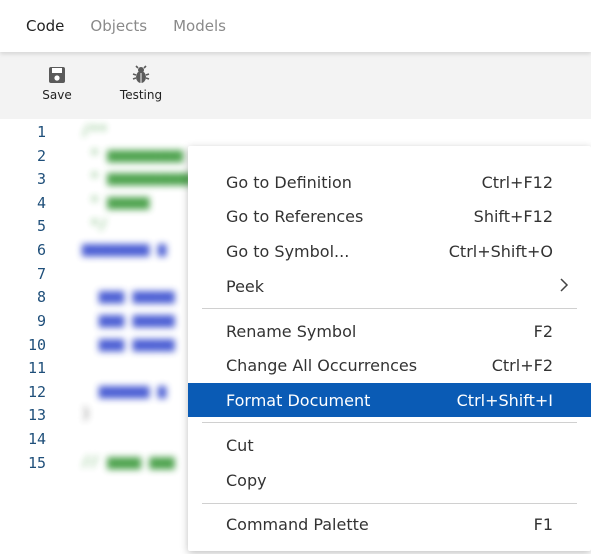  Describe the element at coordinates (389, 216) in the screenshot. I see `menu-item-go-to-references: Go to References Shift+F12` at that location.